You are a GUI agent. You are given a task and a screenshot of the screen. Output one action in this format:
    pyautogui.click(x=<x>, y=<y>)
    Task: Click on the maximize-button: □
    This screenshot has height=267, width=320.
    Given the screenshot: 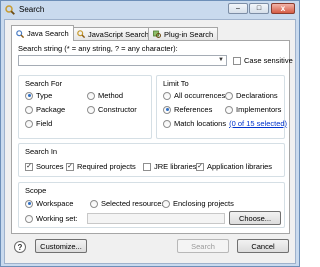 What is the action you would take?
    pyautogui.click(x=259, y=8)
    